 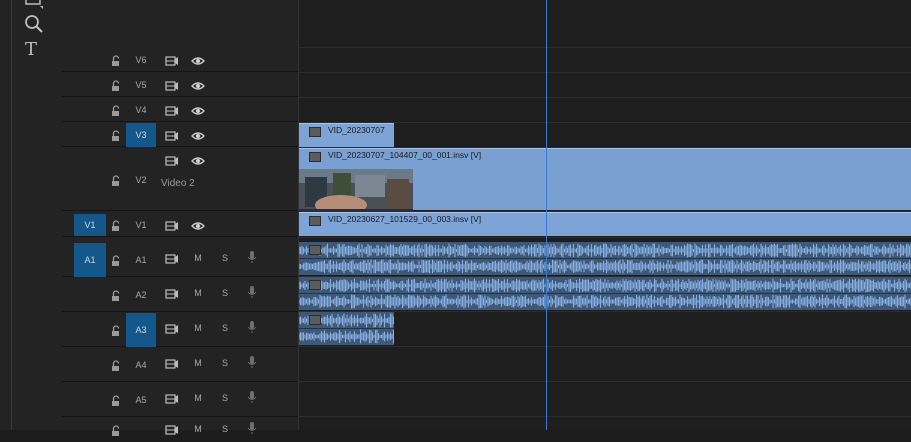 I want to click on track-target-v3: V3, so click(x=141, y=135).